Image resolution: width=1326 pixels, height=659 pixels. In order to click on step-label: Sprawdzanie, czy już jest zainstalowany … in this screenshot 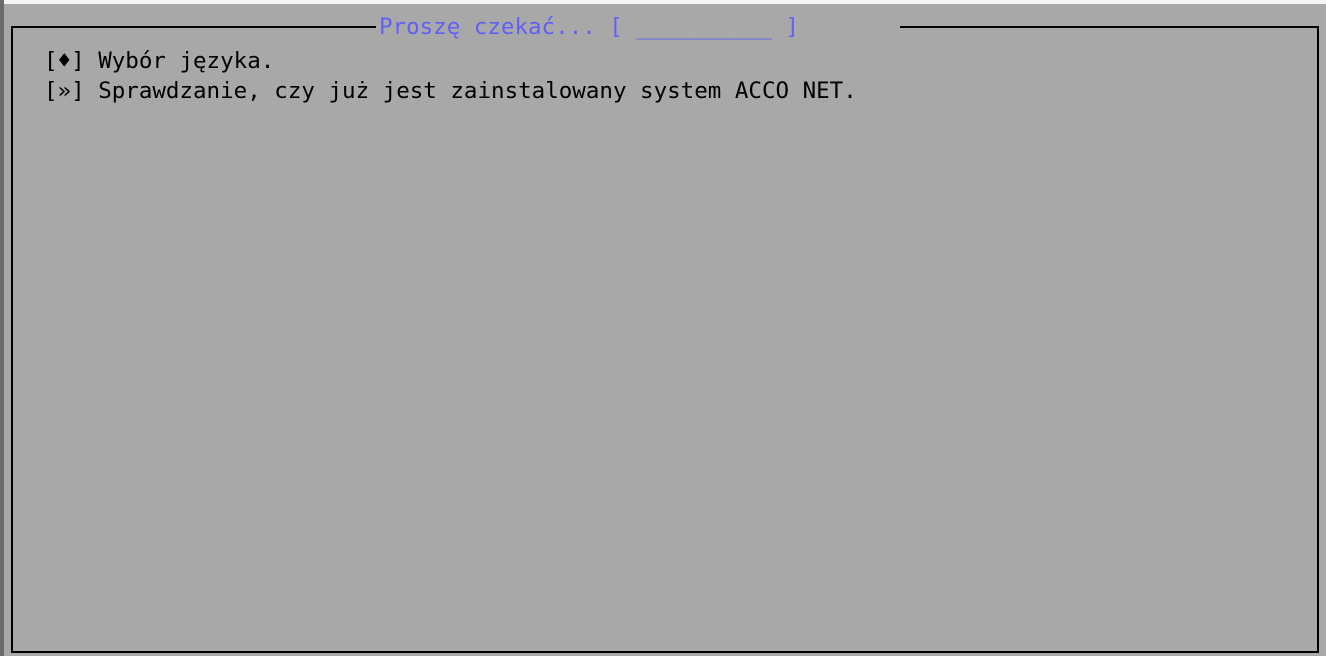, I will do `click(477, 91)`.